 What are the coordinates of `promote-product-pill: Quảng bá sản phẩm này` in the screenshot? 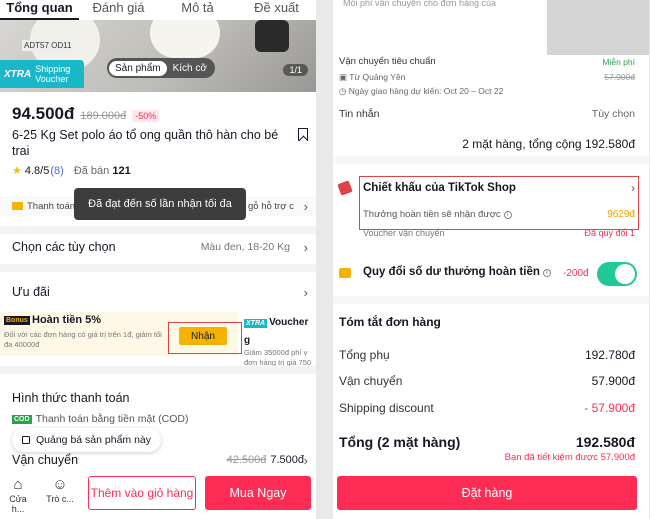 It's located at (86, 440).